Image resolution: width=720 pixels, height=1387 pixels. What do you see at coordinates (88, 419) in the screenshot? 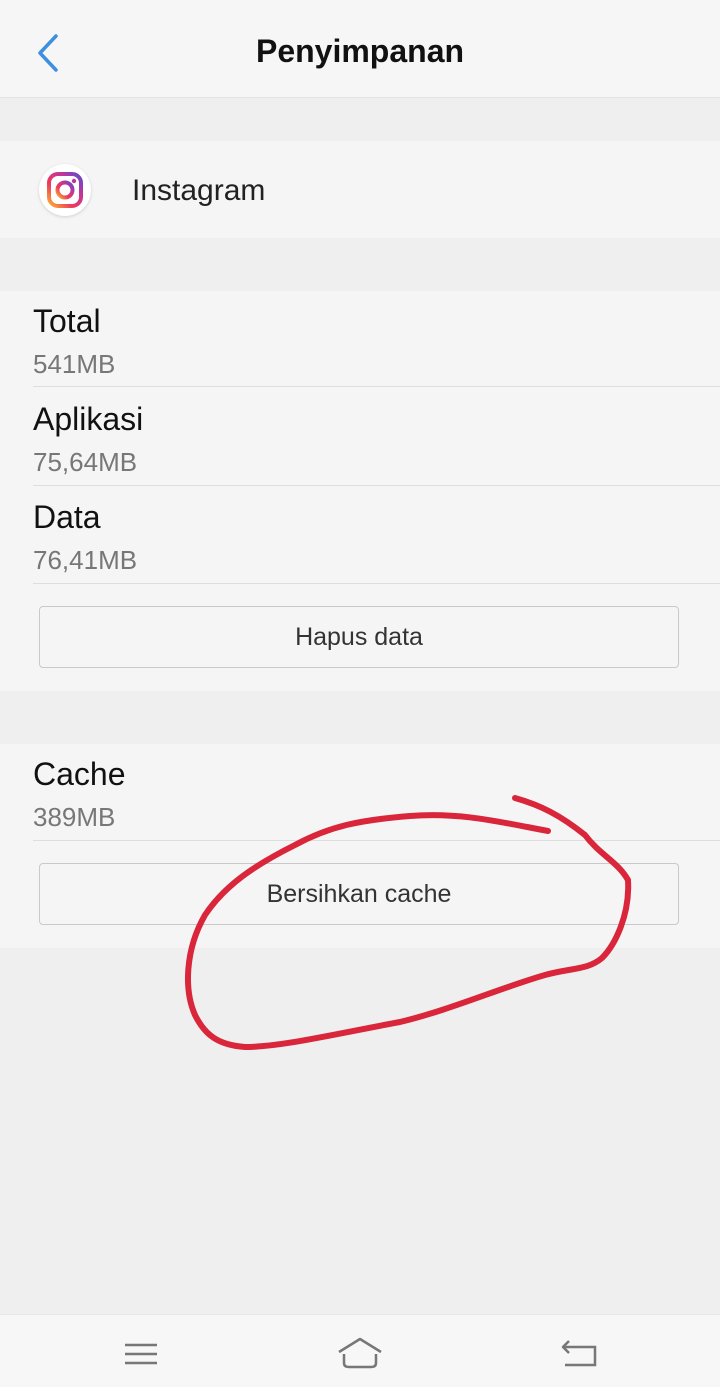
I see `app-size-label: Aplikasi` at bounding box center [88, 419].